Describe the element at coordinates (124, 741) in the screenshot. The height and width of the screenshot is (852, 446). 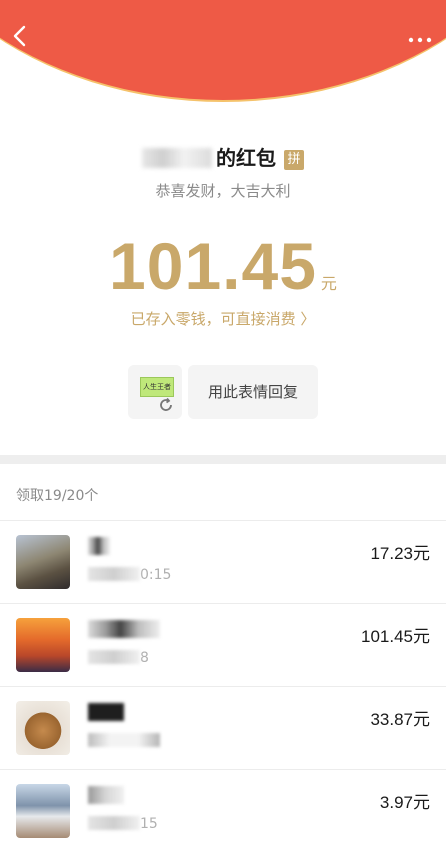
I see `claim-time` at that location.